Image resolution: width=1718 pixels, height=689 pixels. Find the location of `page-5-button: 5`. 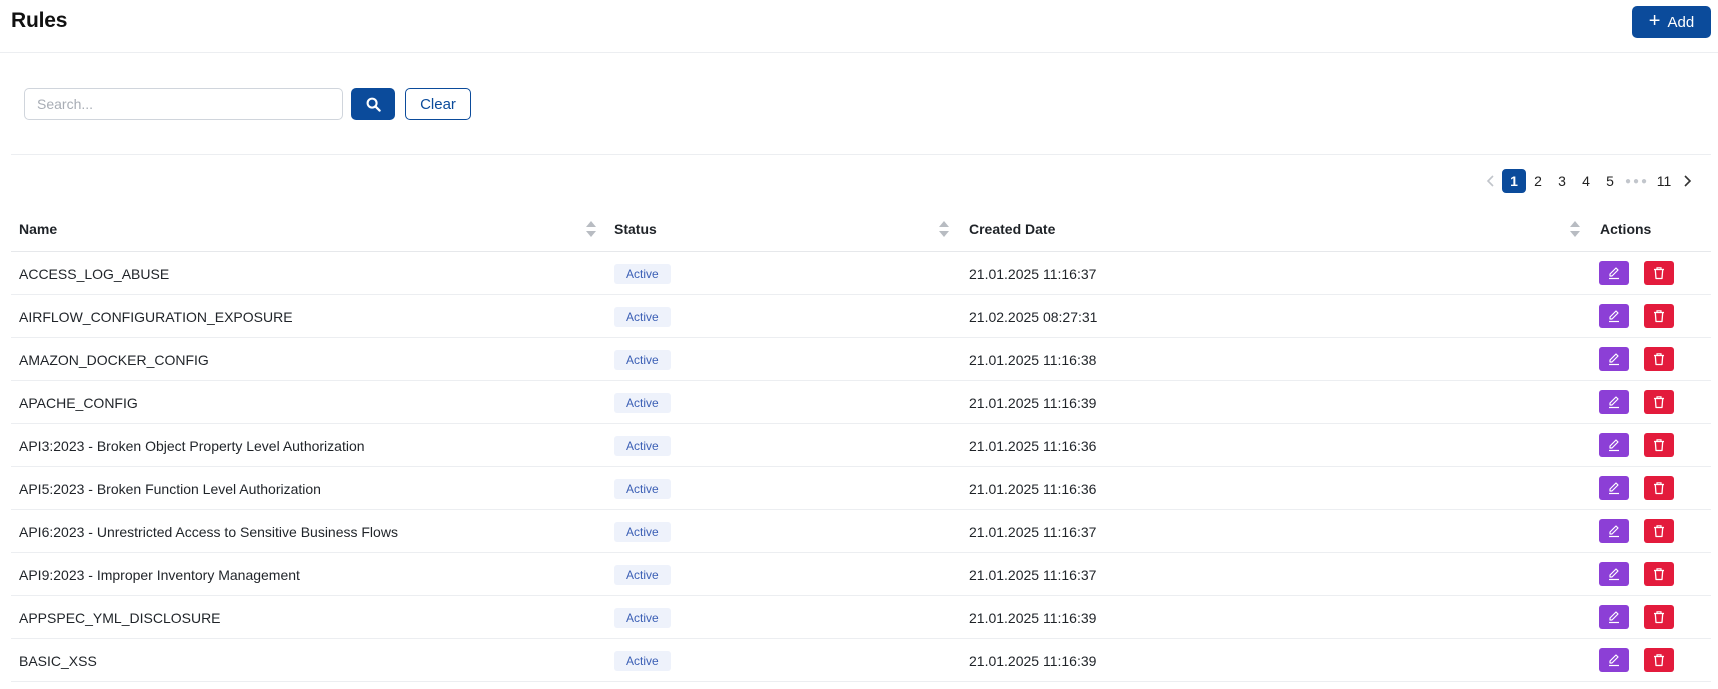

page-5-button: 5 is located at coordinates (1610, 181).